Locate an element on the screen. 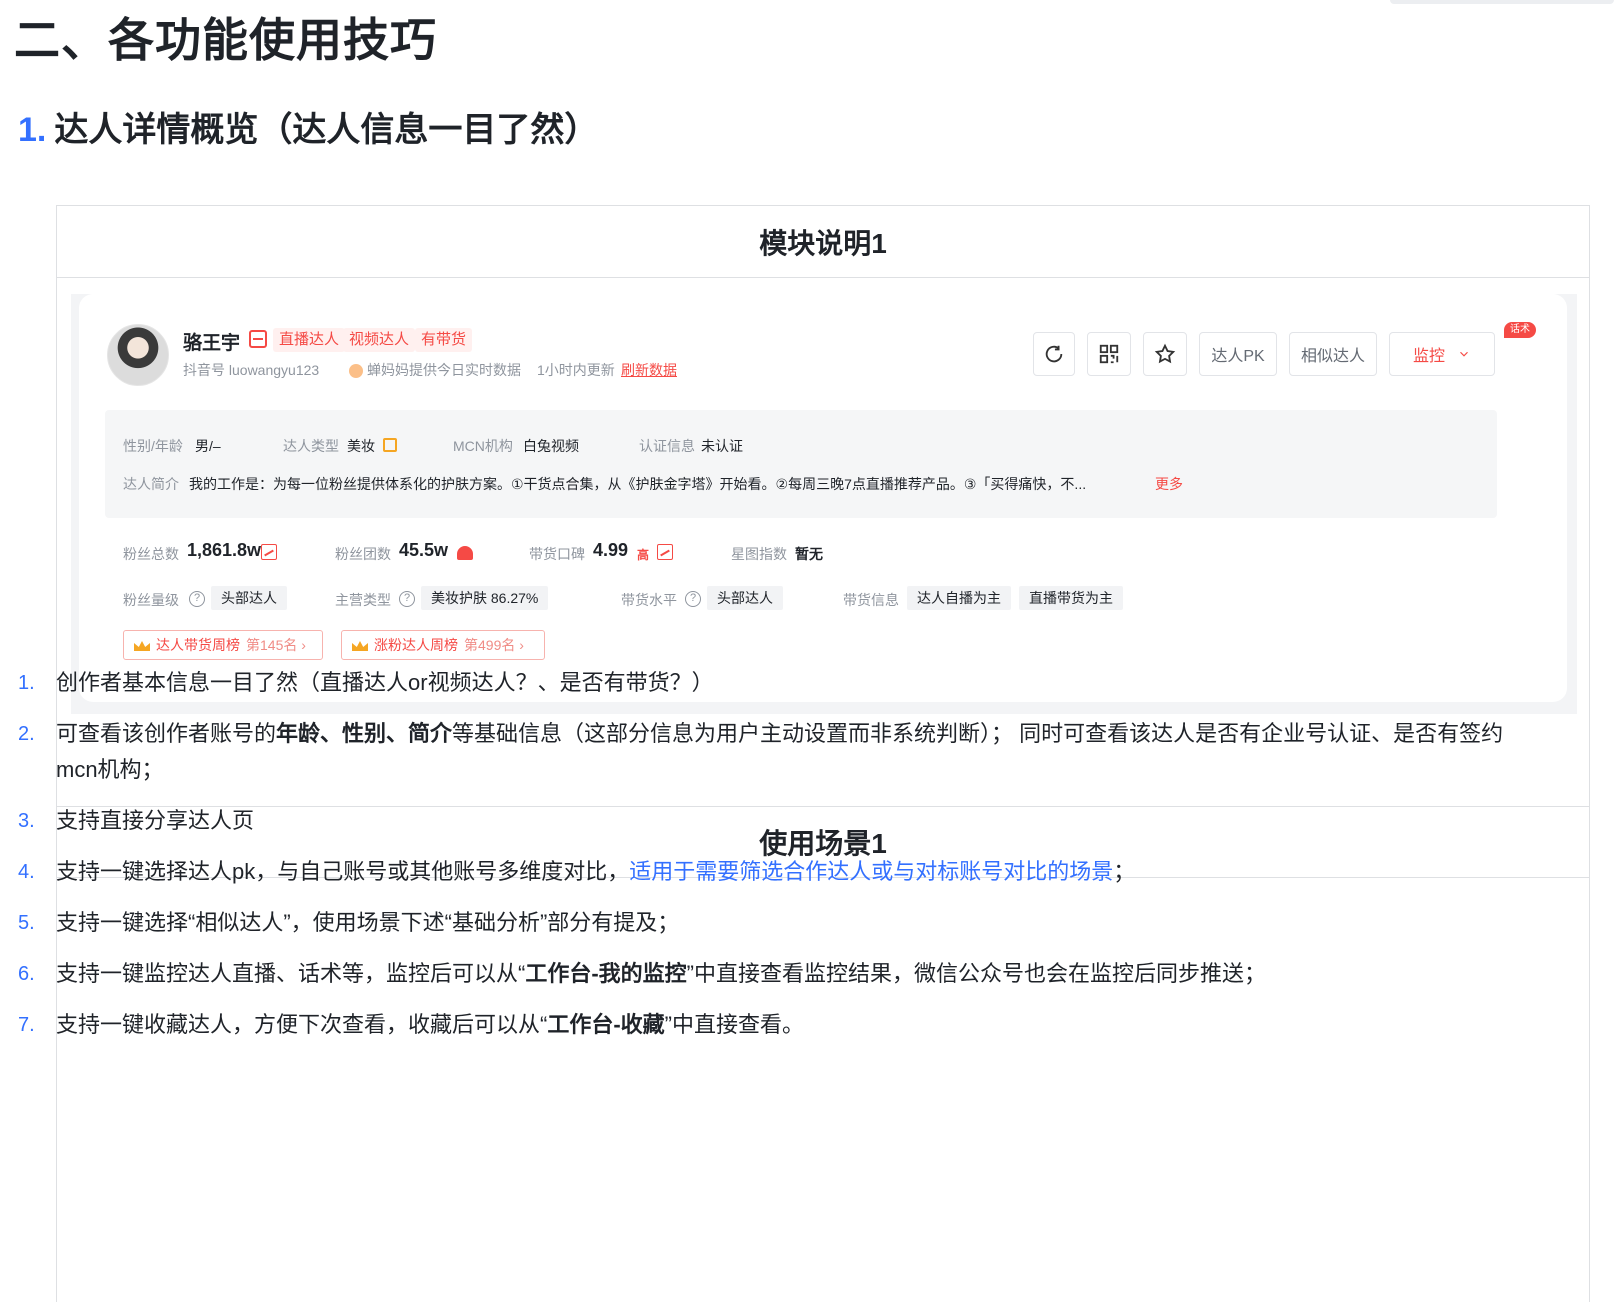  info-dot-icon is located at coordinates (356, 371).